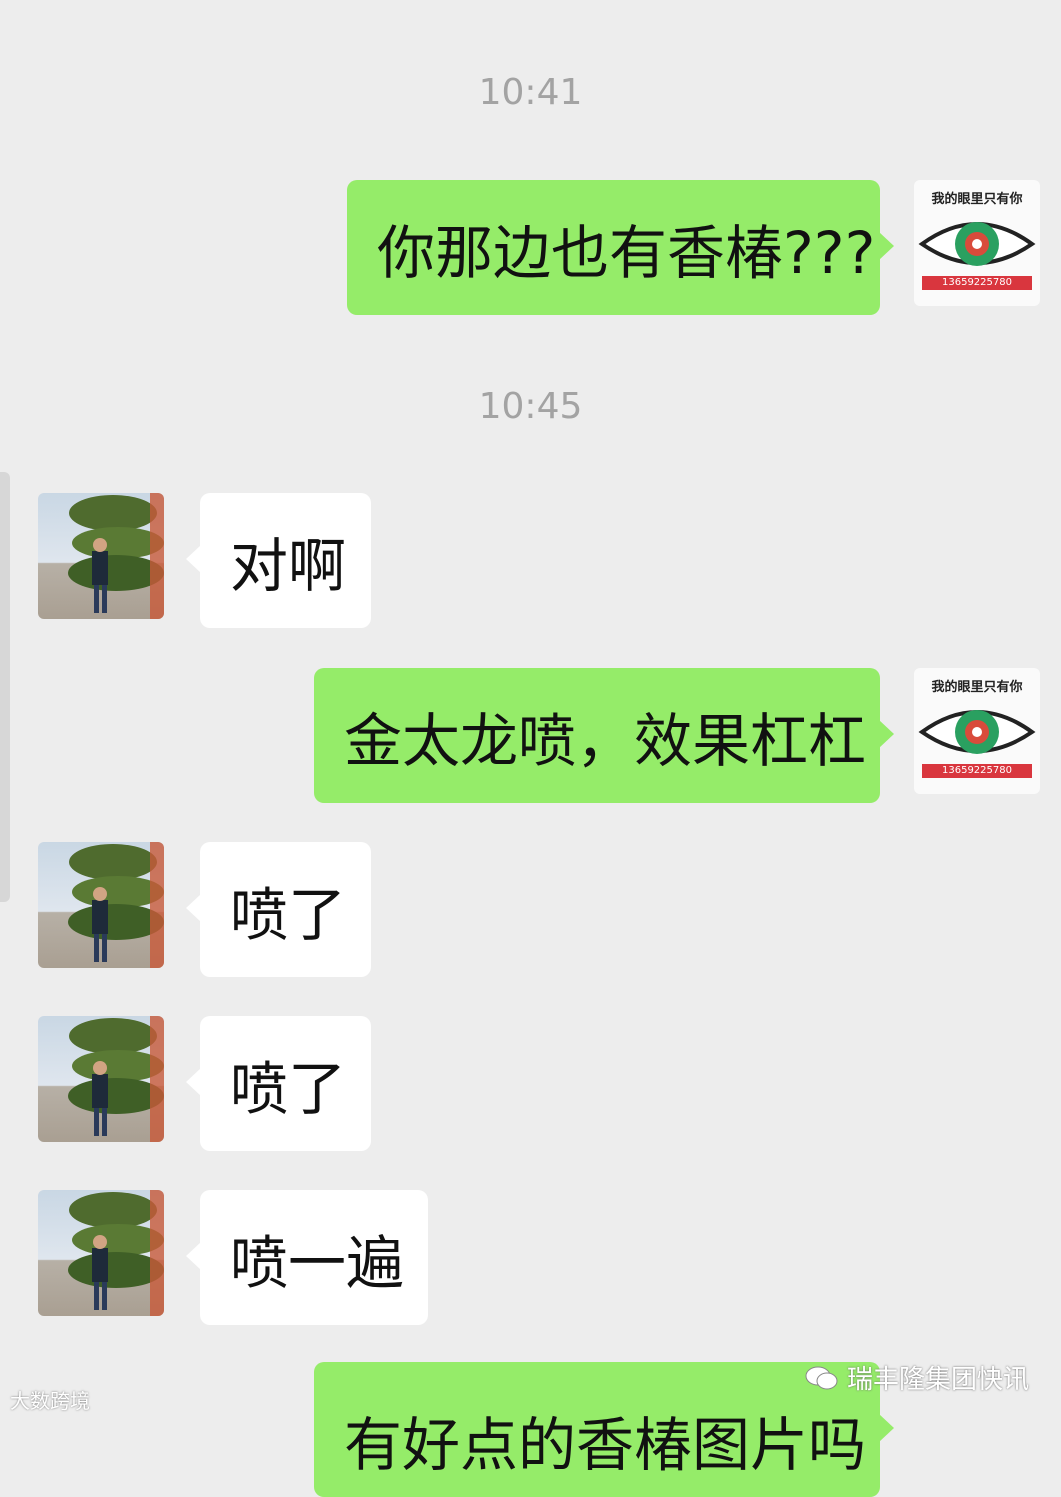 The height and width of the screenshot is (1497, 1061). I want to click on message-text: 对啊, so click(288, 565).